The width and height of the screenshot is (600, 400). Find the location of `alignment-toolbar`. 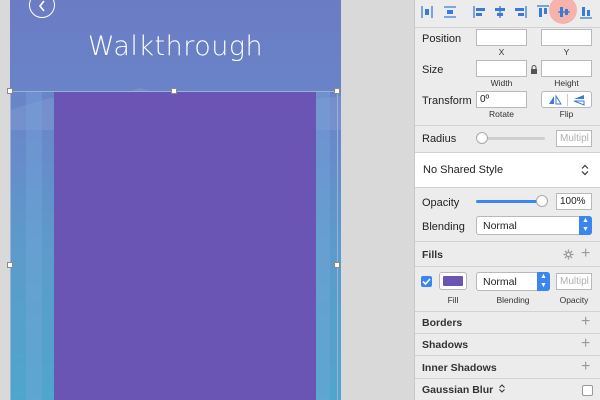

alignment-toolbar is located at coordinates (507, 13).